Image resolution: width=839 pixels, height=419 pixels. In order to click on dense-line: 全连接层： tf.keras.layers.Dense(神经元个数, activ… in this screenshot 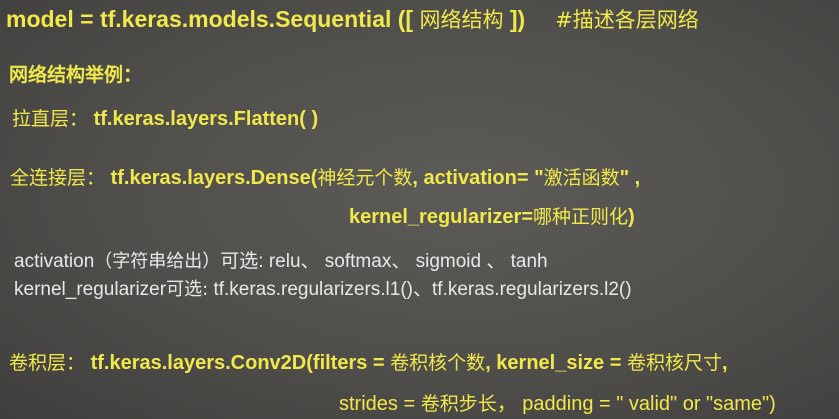, I will do `click(325, 176)`.